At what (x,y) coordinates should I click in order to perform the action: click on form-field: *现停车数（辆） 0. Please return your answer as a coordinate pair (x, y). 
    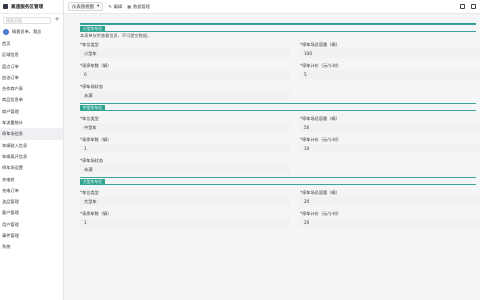
    Looking at the image, I should click on (185, 71).